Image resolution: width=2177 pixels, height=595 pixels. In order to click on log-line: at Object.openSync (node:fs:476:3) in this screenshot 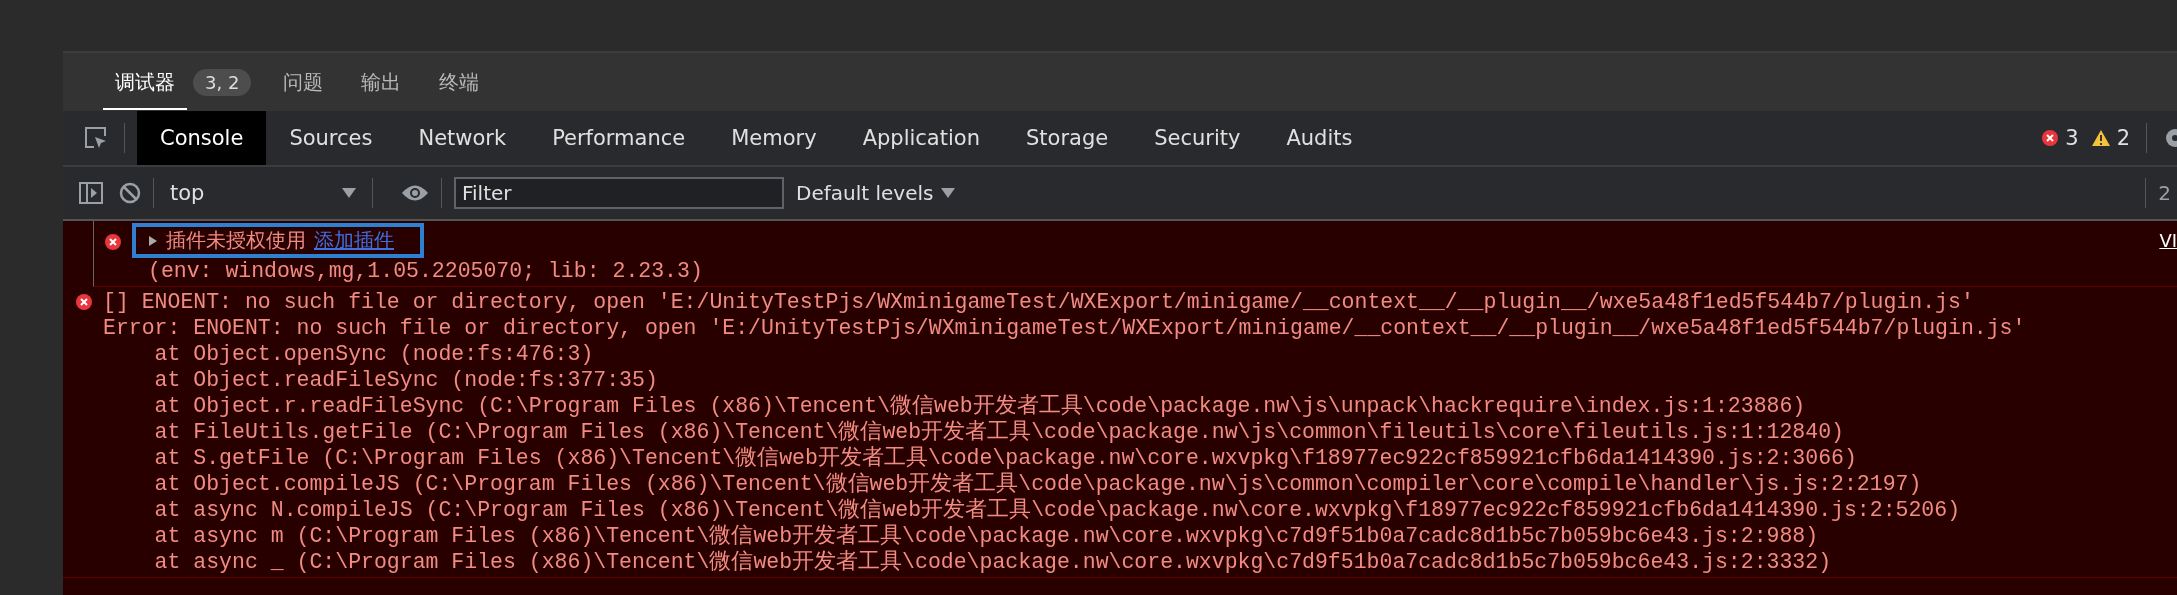, I will do `click(374, 354)`.